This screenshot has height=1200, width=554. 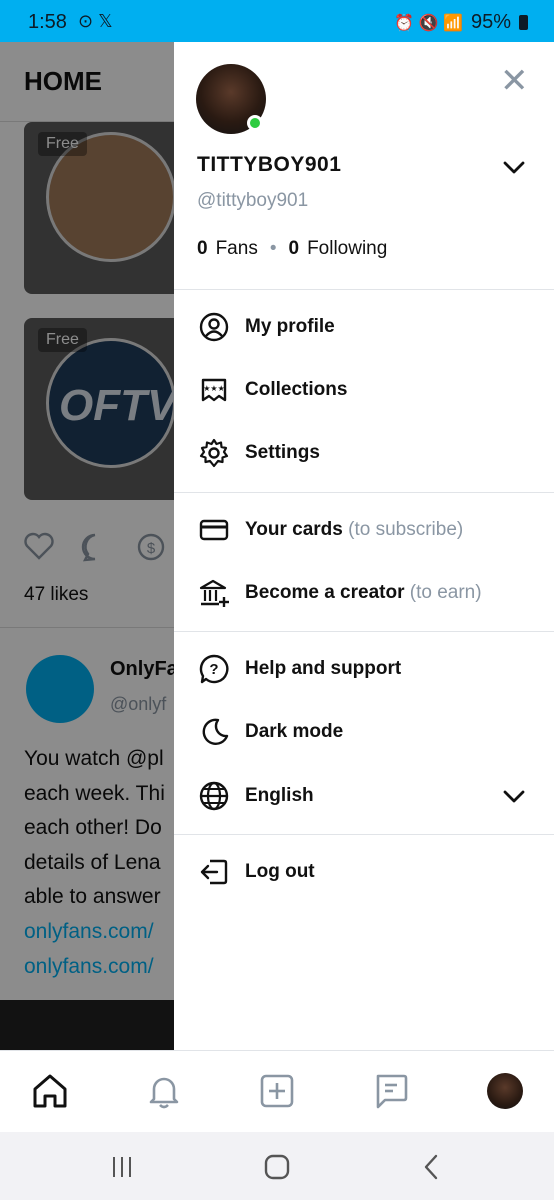 I want to click on menu-item-settings: Settings, so click(x=364, y=453).